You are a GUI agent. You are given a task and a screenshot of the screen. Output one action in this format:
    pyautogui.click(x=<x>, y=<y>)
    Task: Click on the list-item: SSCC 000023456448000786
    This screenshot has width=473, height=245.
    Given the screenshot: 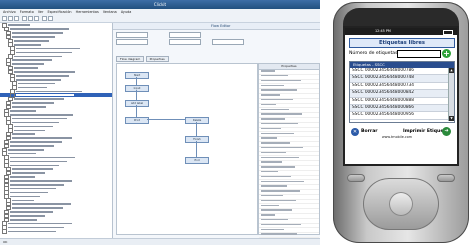 What is the action you would take?
    pyautogui.click(x=402, y=72)
    